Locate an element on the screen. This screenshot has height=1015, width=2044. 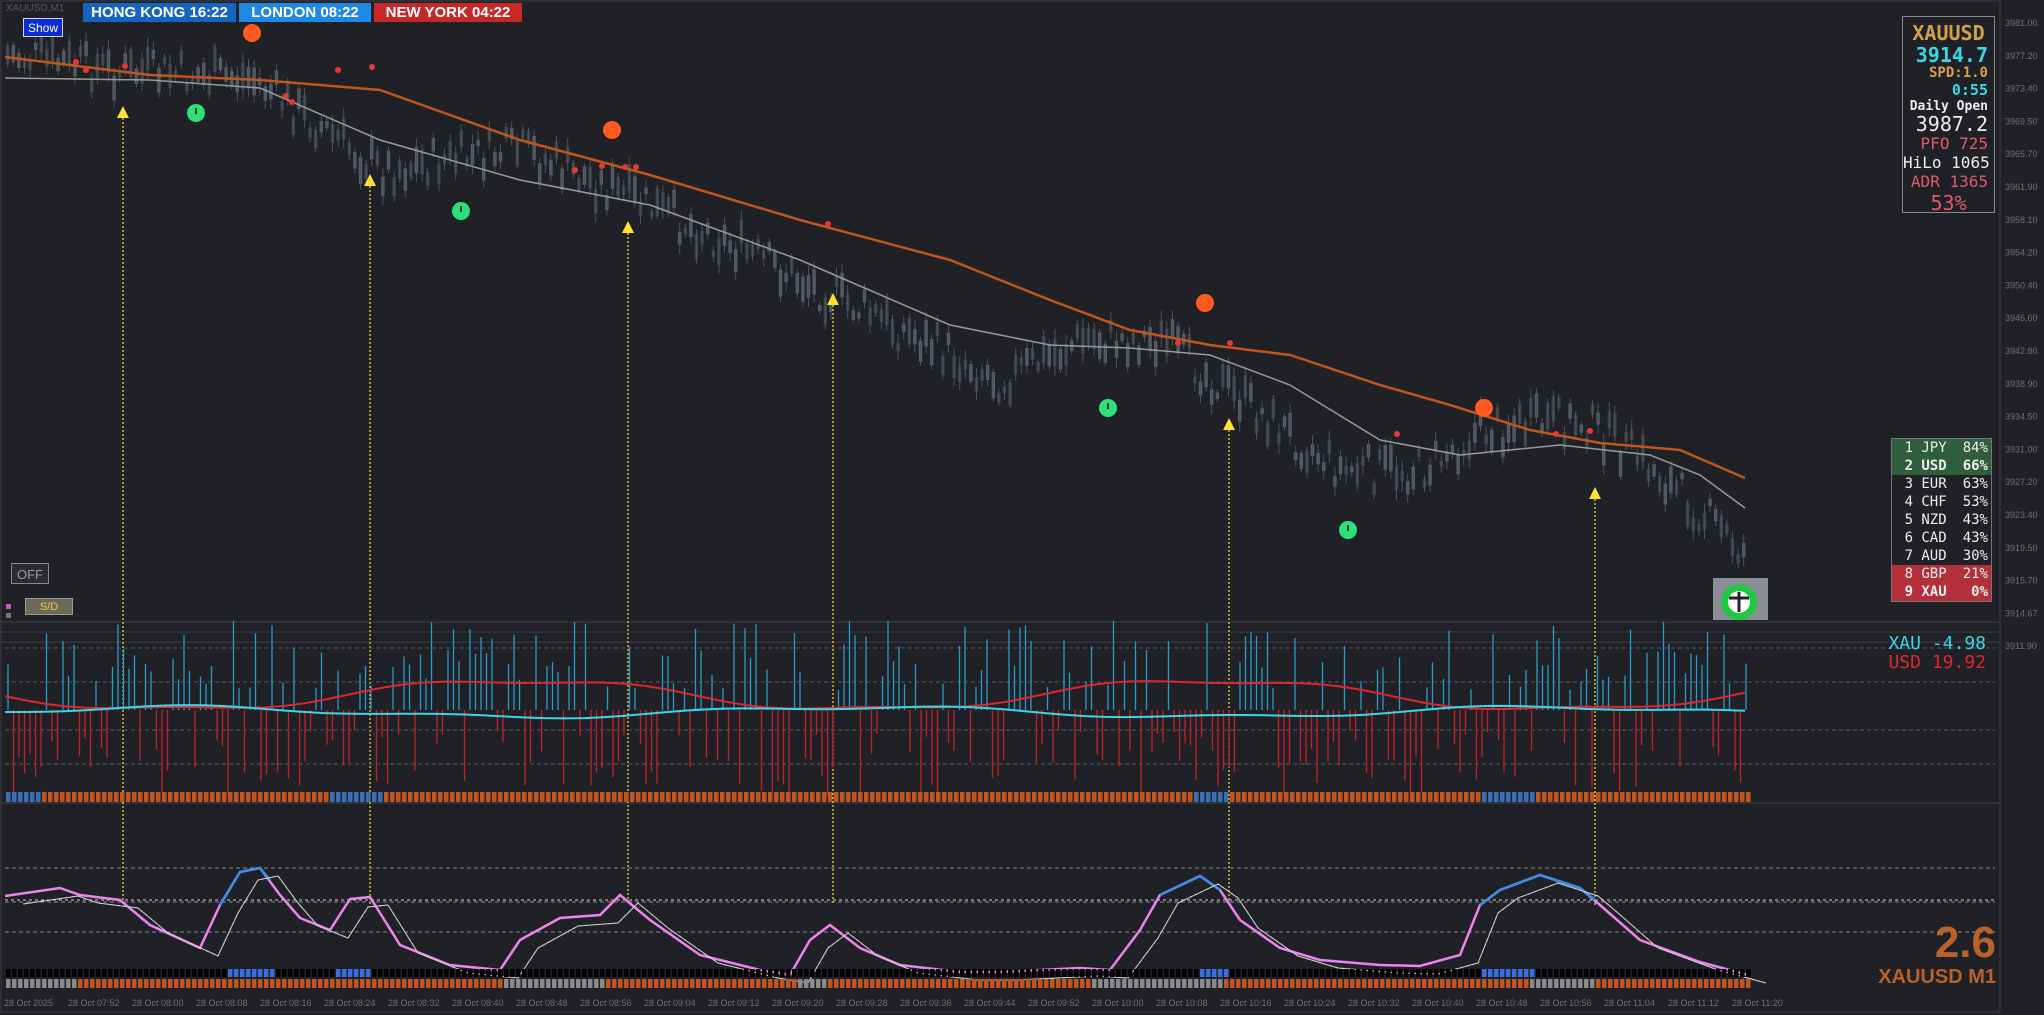
time-axis-label: 28 Oct 11:20 is located at coordinates (1757, 1003).